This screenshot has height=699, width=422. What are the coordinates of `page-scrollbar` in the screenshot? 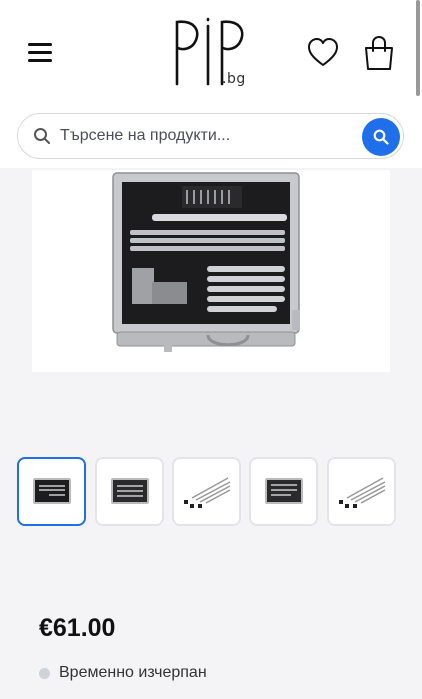 It's located at (418, 48).